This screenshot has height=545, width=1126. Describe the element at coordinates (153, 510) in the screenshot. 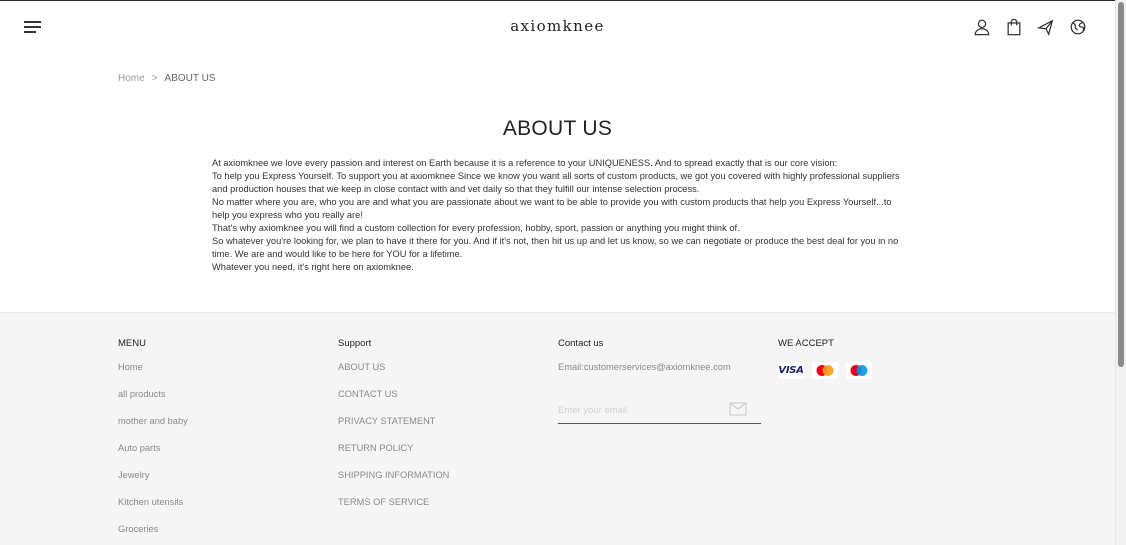

I see `footer-menu-link: Kitchen utensils` at that location.